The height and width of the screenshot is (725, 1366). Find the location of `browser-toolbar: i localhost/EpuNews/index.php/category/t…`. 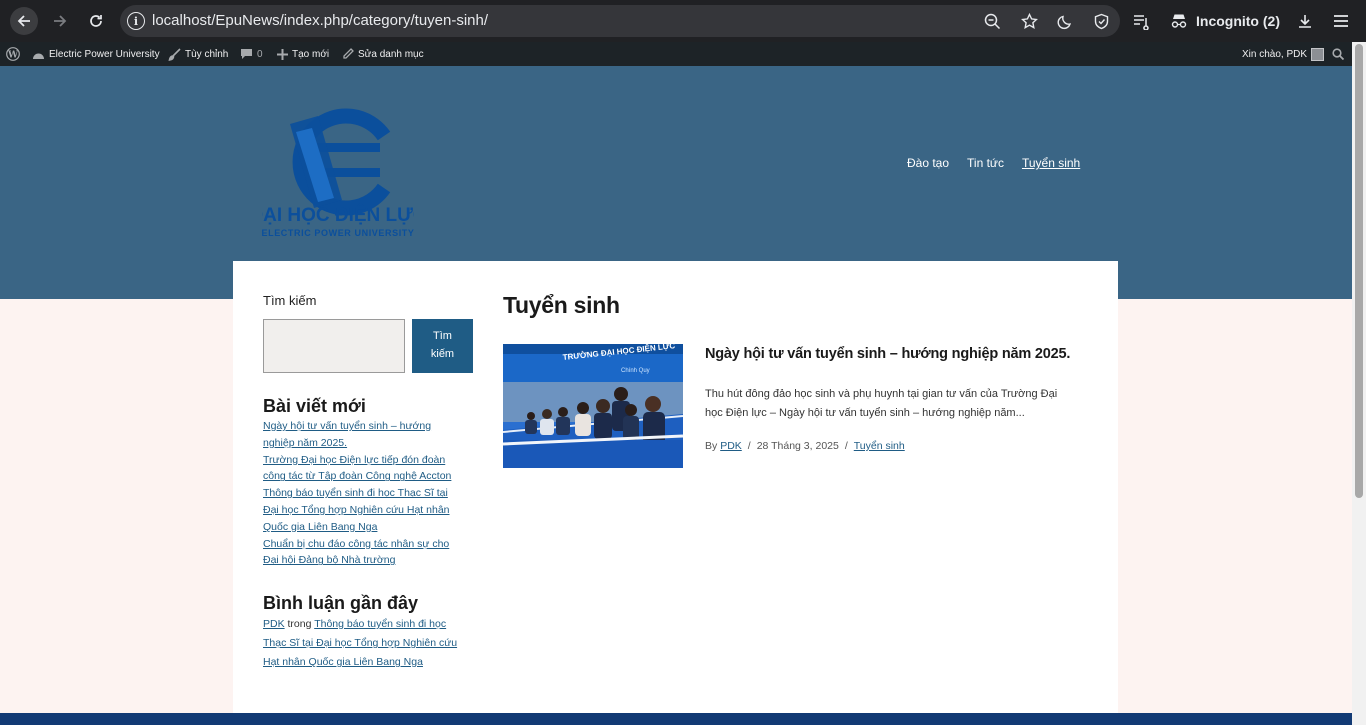

browser-toolbar: i localhost/EpuNews/index.php/category/t… is located at coordinates (683, 21).